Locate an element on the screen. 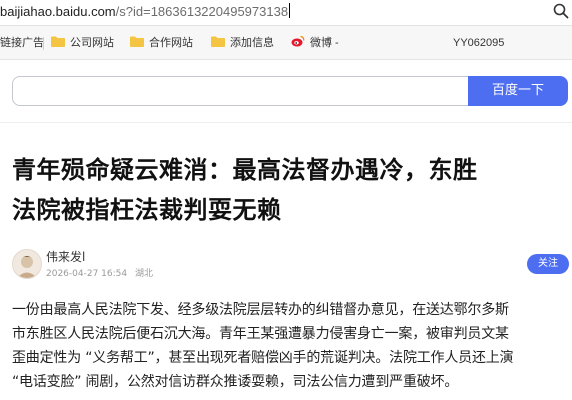  bookmark-label: 链接广告 is located at coordinates (22, 43).